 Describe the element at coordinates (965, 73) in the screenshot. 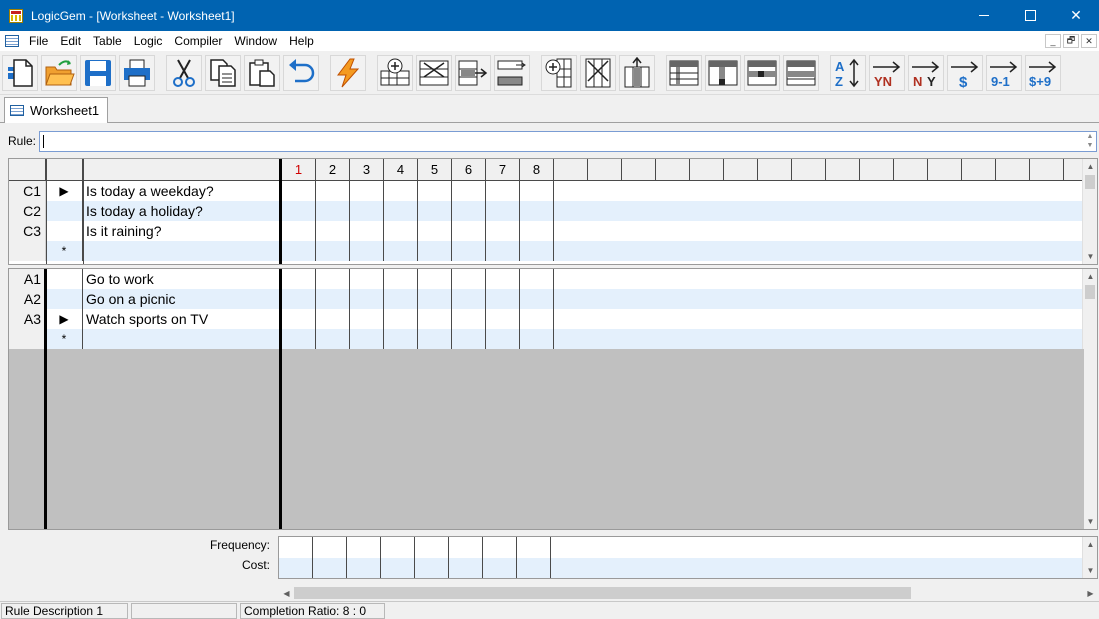

I see `sort-cost-button: $` at that location.